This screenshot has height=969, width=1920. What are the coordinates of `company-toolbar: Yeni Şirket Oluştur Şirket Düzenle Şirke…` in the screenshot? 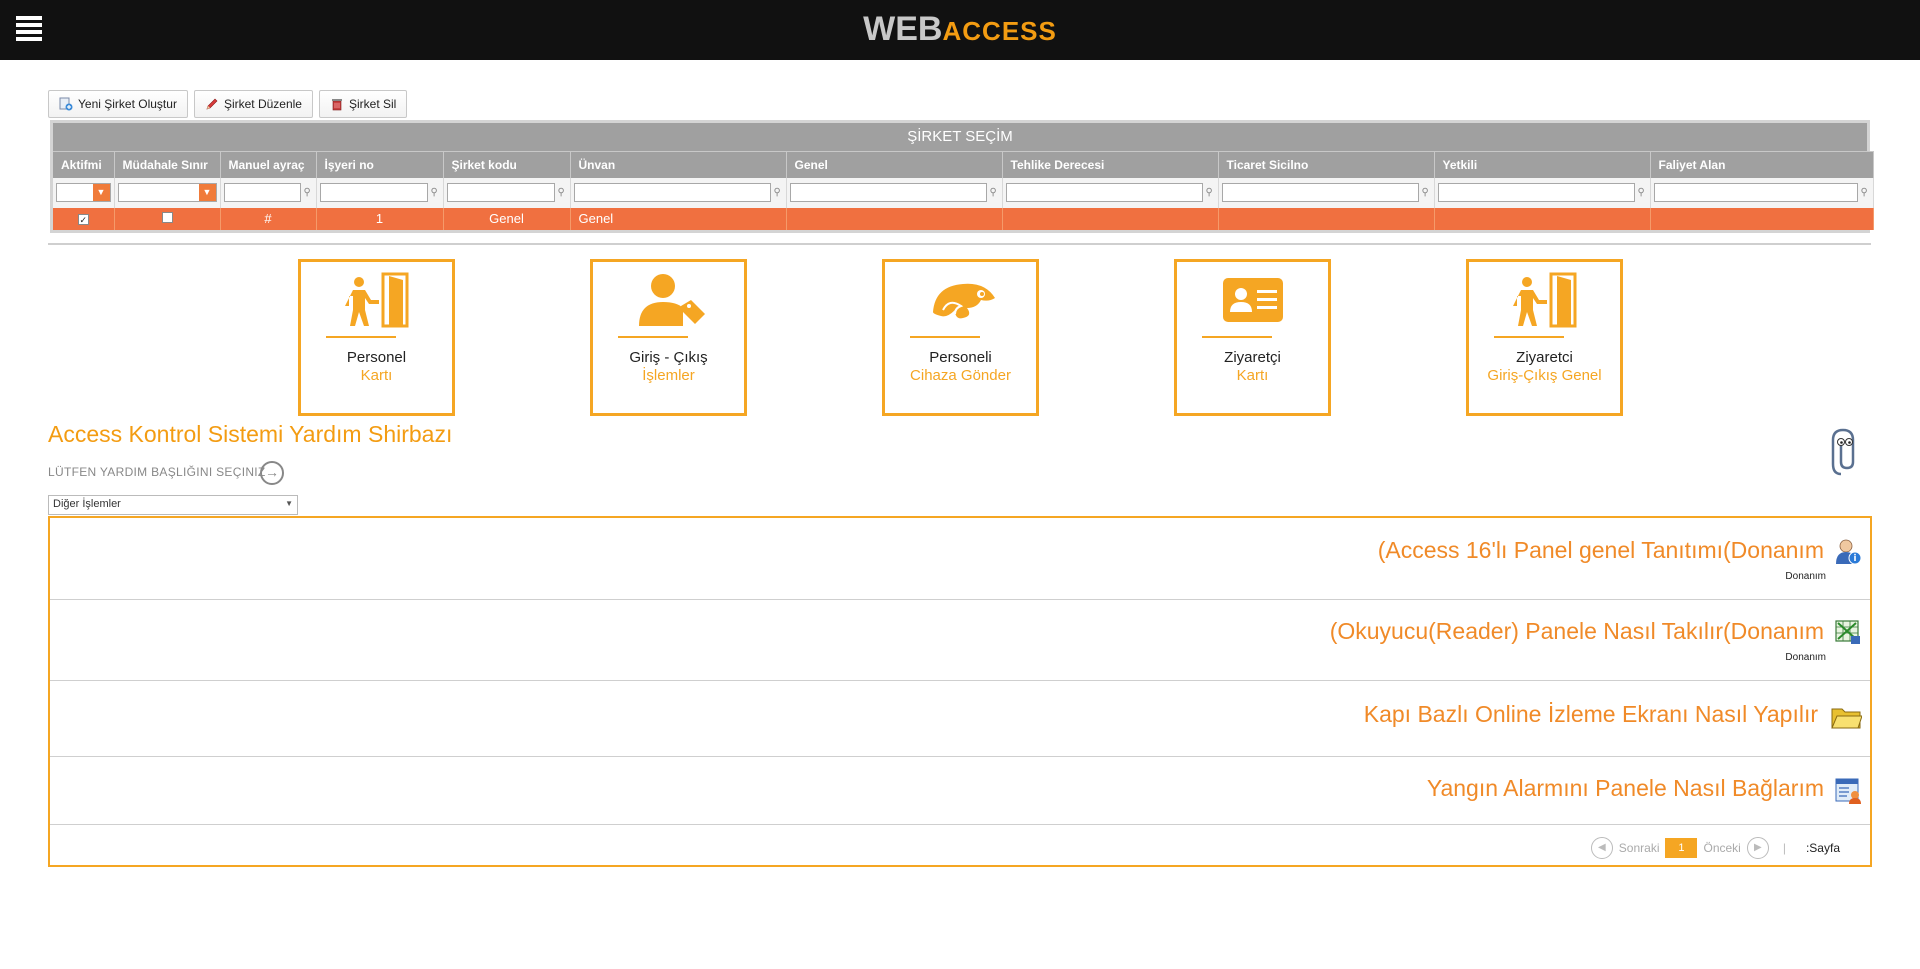 It's located at (228, 104).